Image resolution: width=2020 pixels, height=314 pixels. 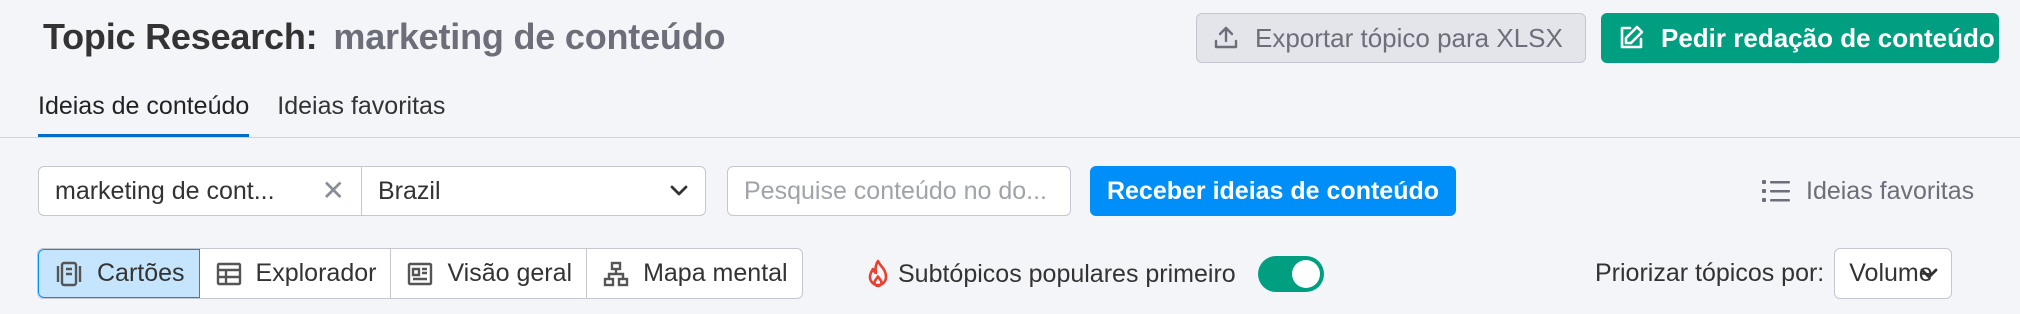 I want to click on view-overview-label: Visão geral, so click(x=510, y=273).